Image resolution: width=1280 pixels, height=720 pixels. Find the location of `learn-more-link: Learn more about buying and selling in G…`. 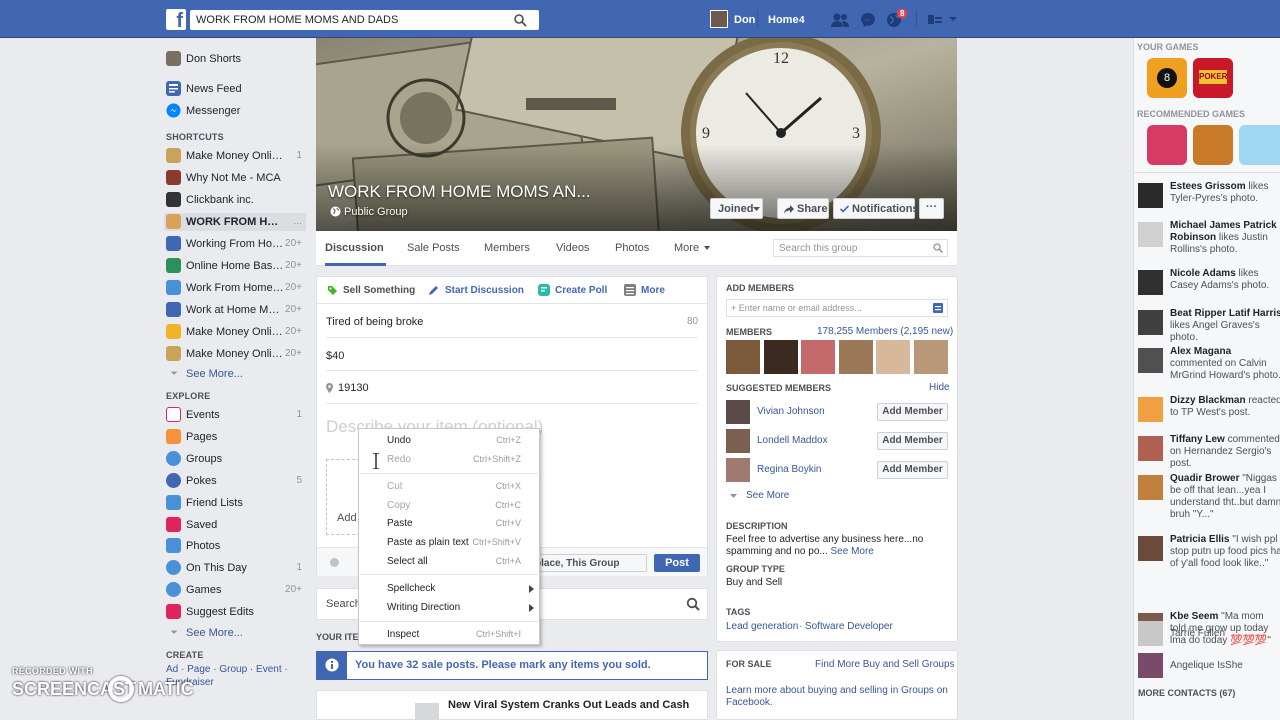

learn-more-link: Learn more about buying and selling in G… is located at coordinates (838, 697).